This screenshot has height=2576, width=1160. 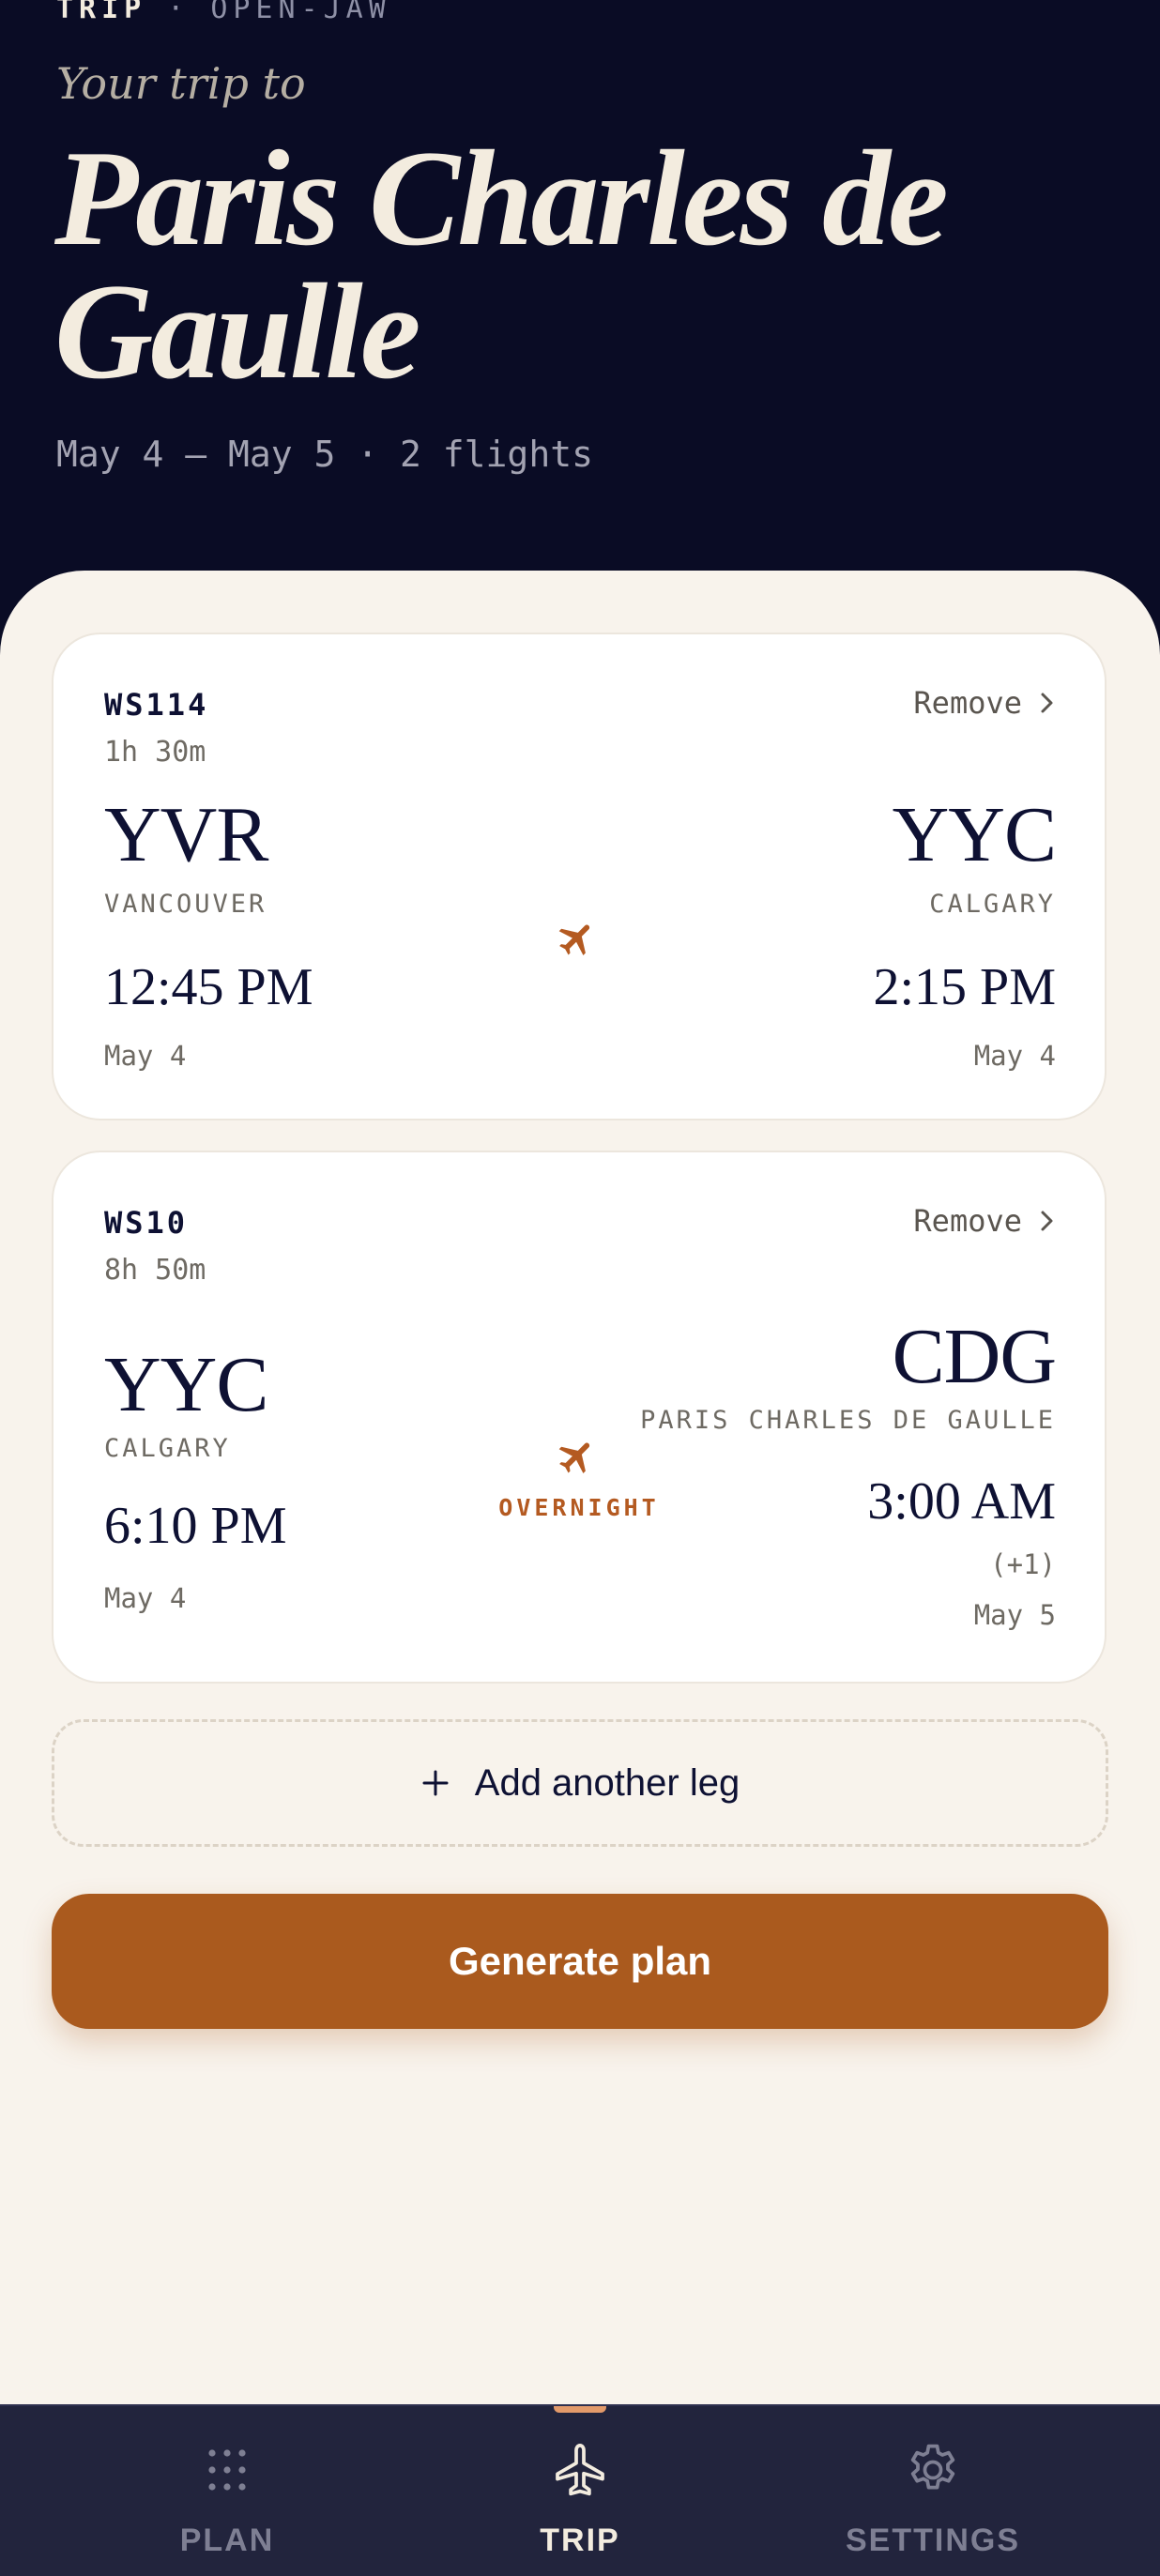 I want to click on active-tab-indicator, so click(x=580, y=2409).